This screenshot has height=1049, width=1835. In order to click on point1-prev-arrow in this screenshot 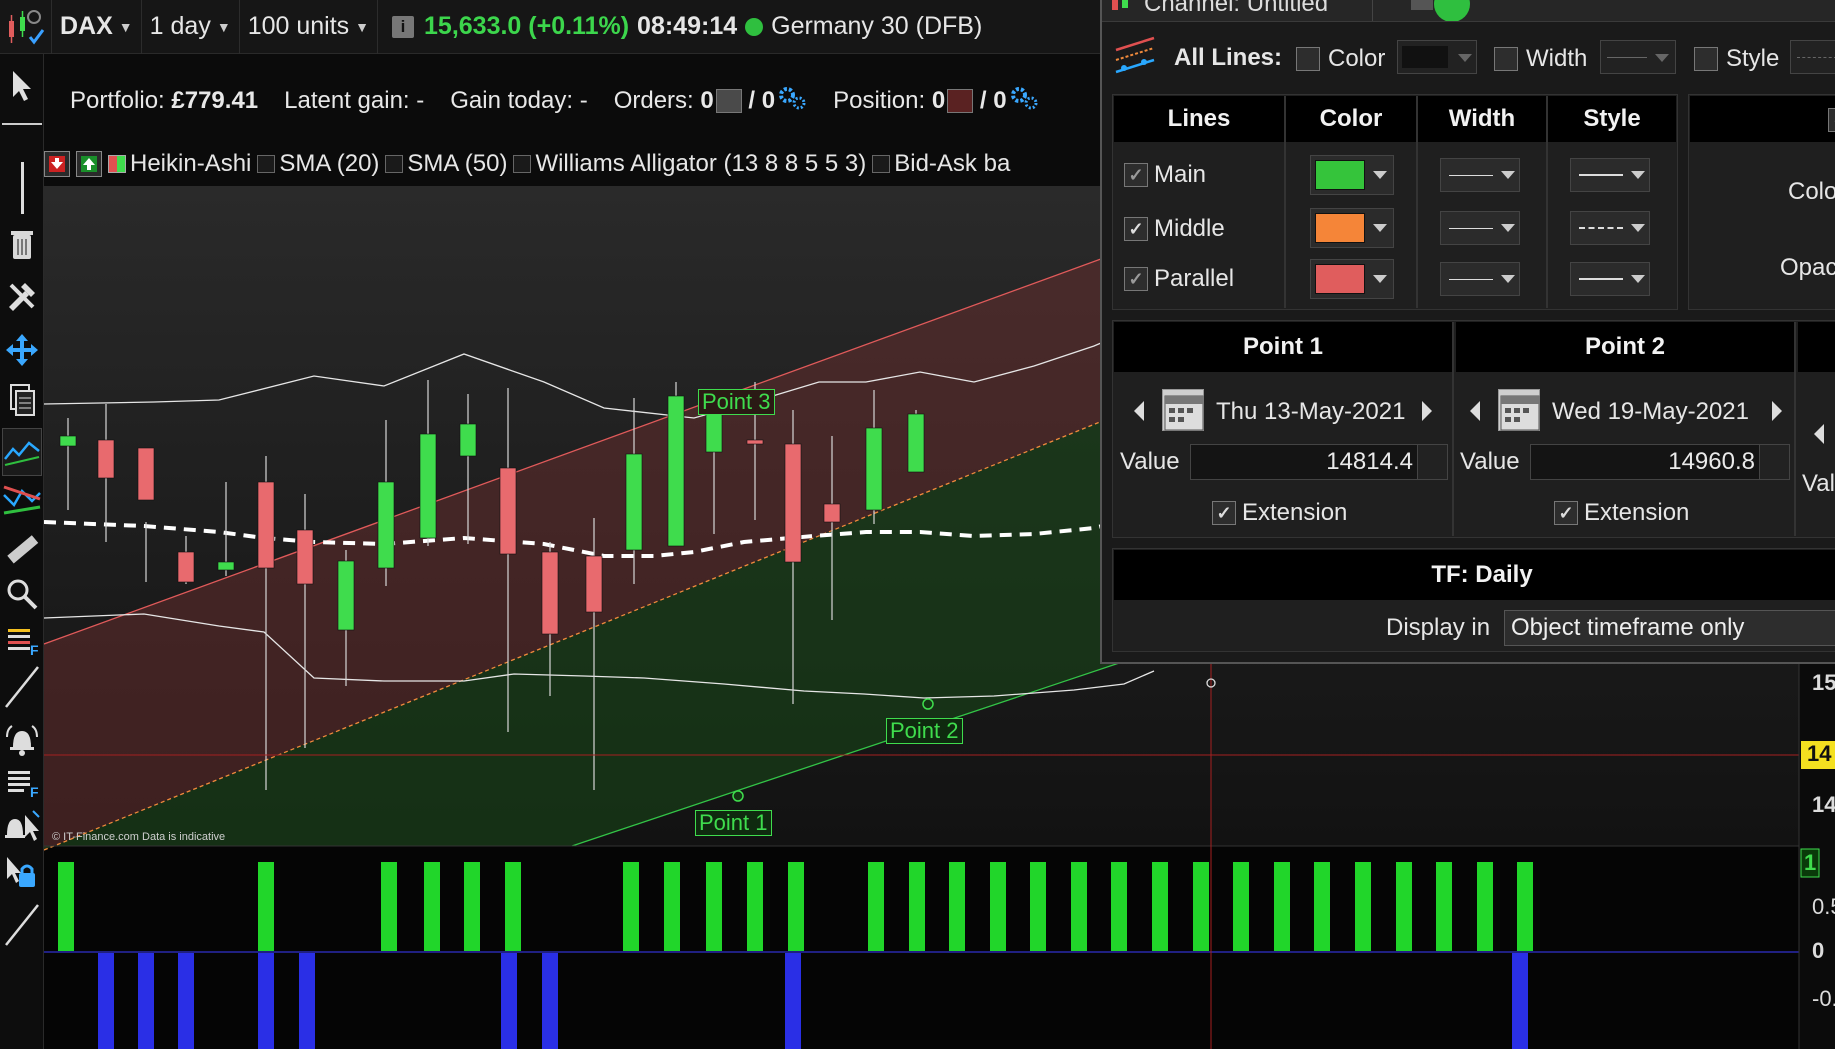, I will do `click(1139, 411)`.